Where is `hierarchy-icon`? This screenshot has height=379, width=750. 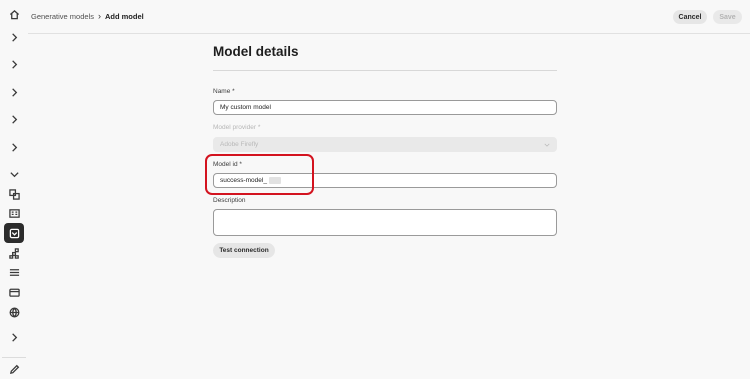 hierarchy-icon is located at coordinates (14, 253).